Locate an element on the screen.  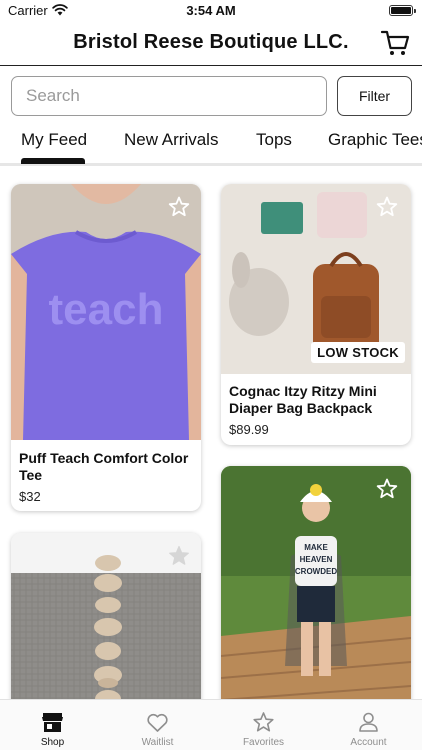
battery-icon is located at coordinates (402, 10).